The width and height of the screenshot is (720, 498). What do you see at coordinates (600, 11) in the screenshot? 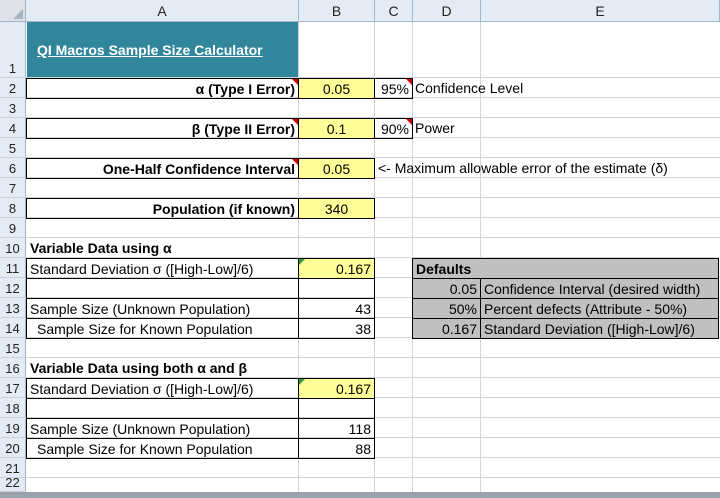
I see `column-header-e: E` at bounding box center [600, 11].